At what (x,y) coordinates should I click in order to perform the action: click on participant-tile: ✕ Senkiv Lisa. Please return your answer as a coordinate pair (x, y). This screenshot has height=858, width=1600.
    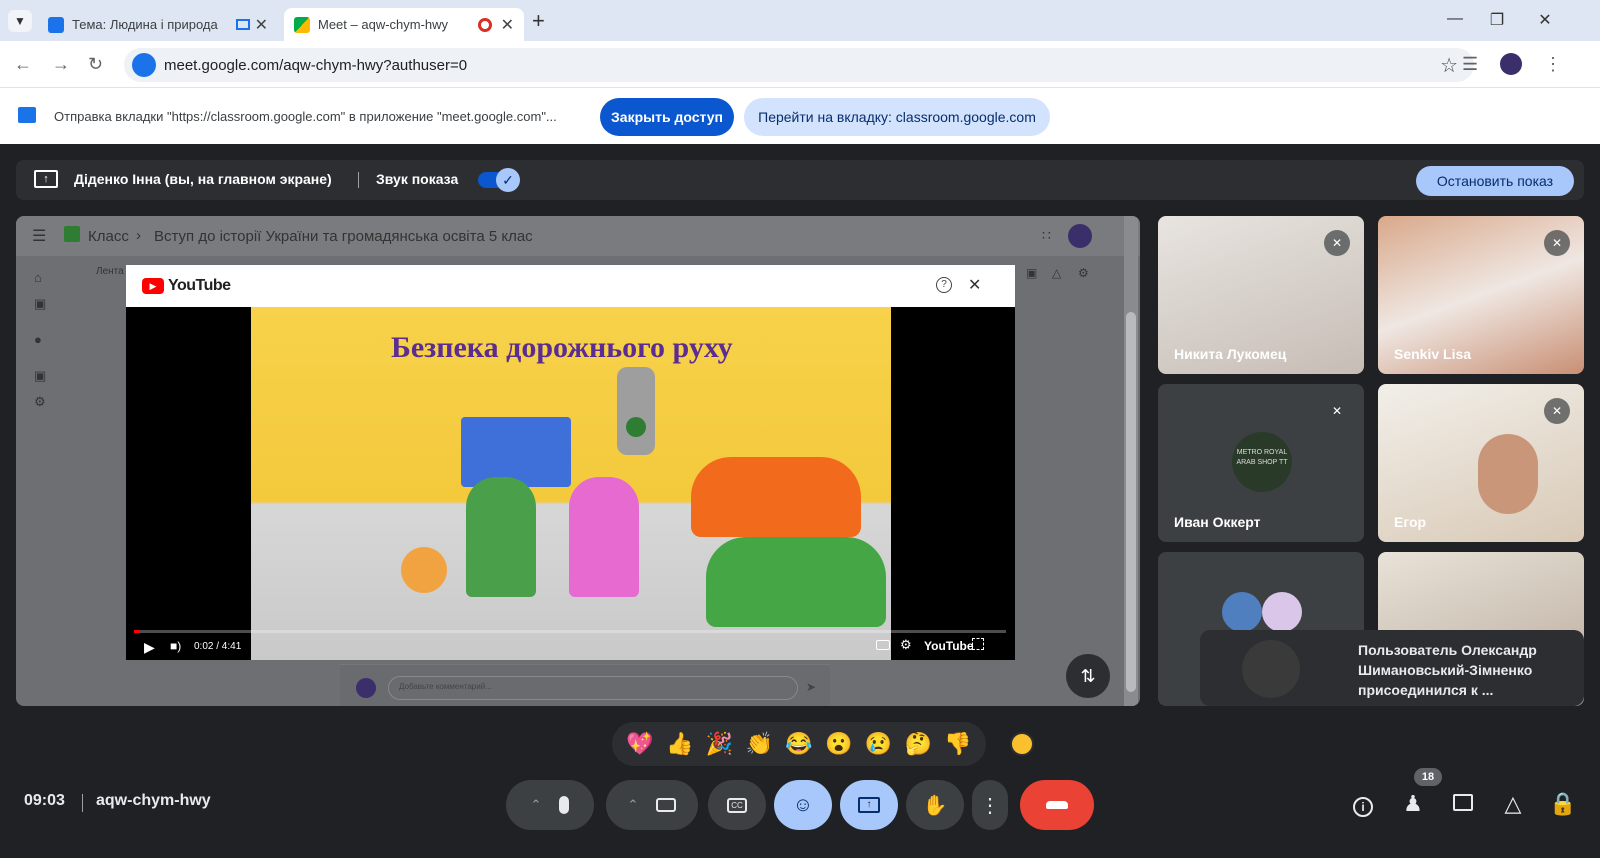
    Looking at the image, I should click on (1481, 295).